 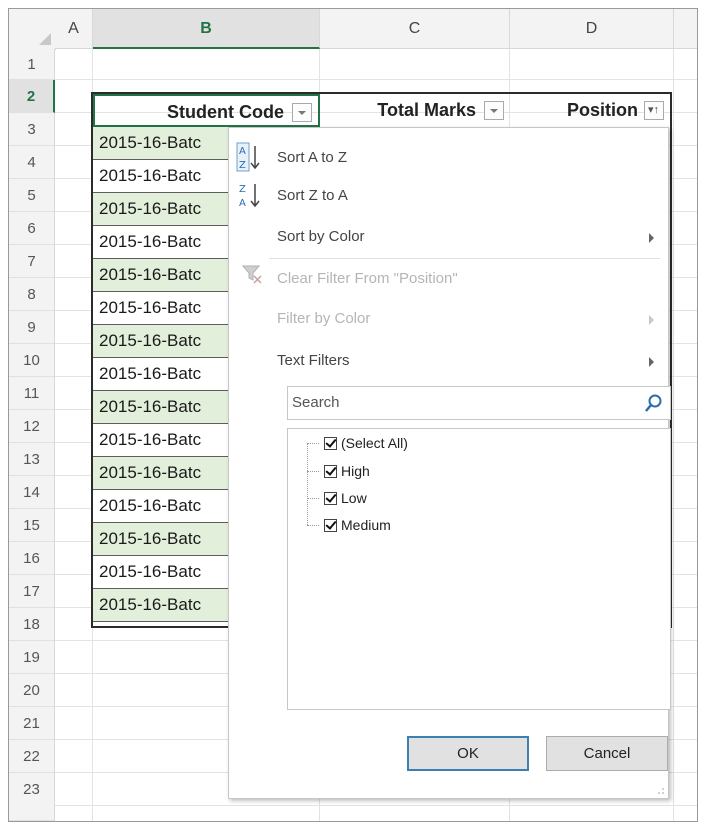 What do you see at coordinates (592, 29) in the screenshot?
I see `column-header-d: D` at bounding box center [592, 29].